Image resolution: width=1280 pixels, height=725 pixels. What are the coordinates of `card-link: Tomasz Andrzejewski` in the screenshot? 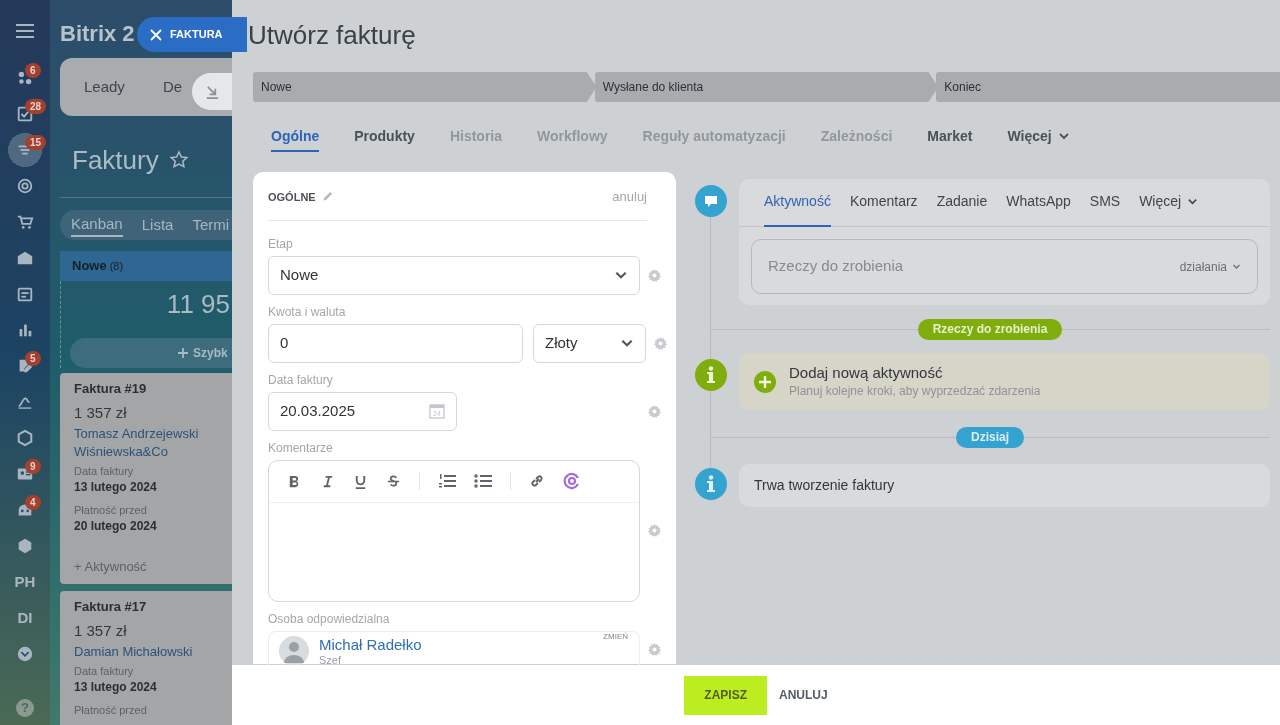 It's located at (153, 434).